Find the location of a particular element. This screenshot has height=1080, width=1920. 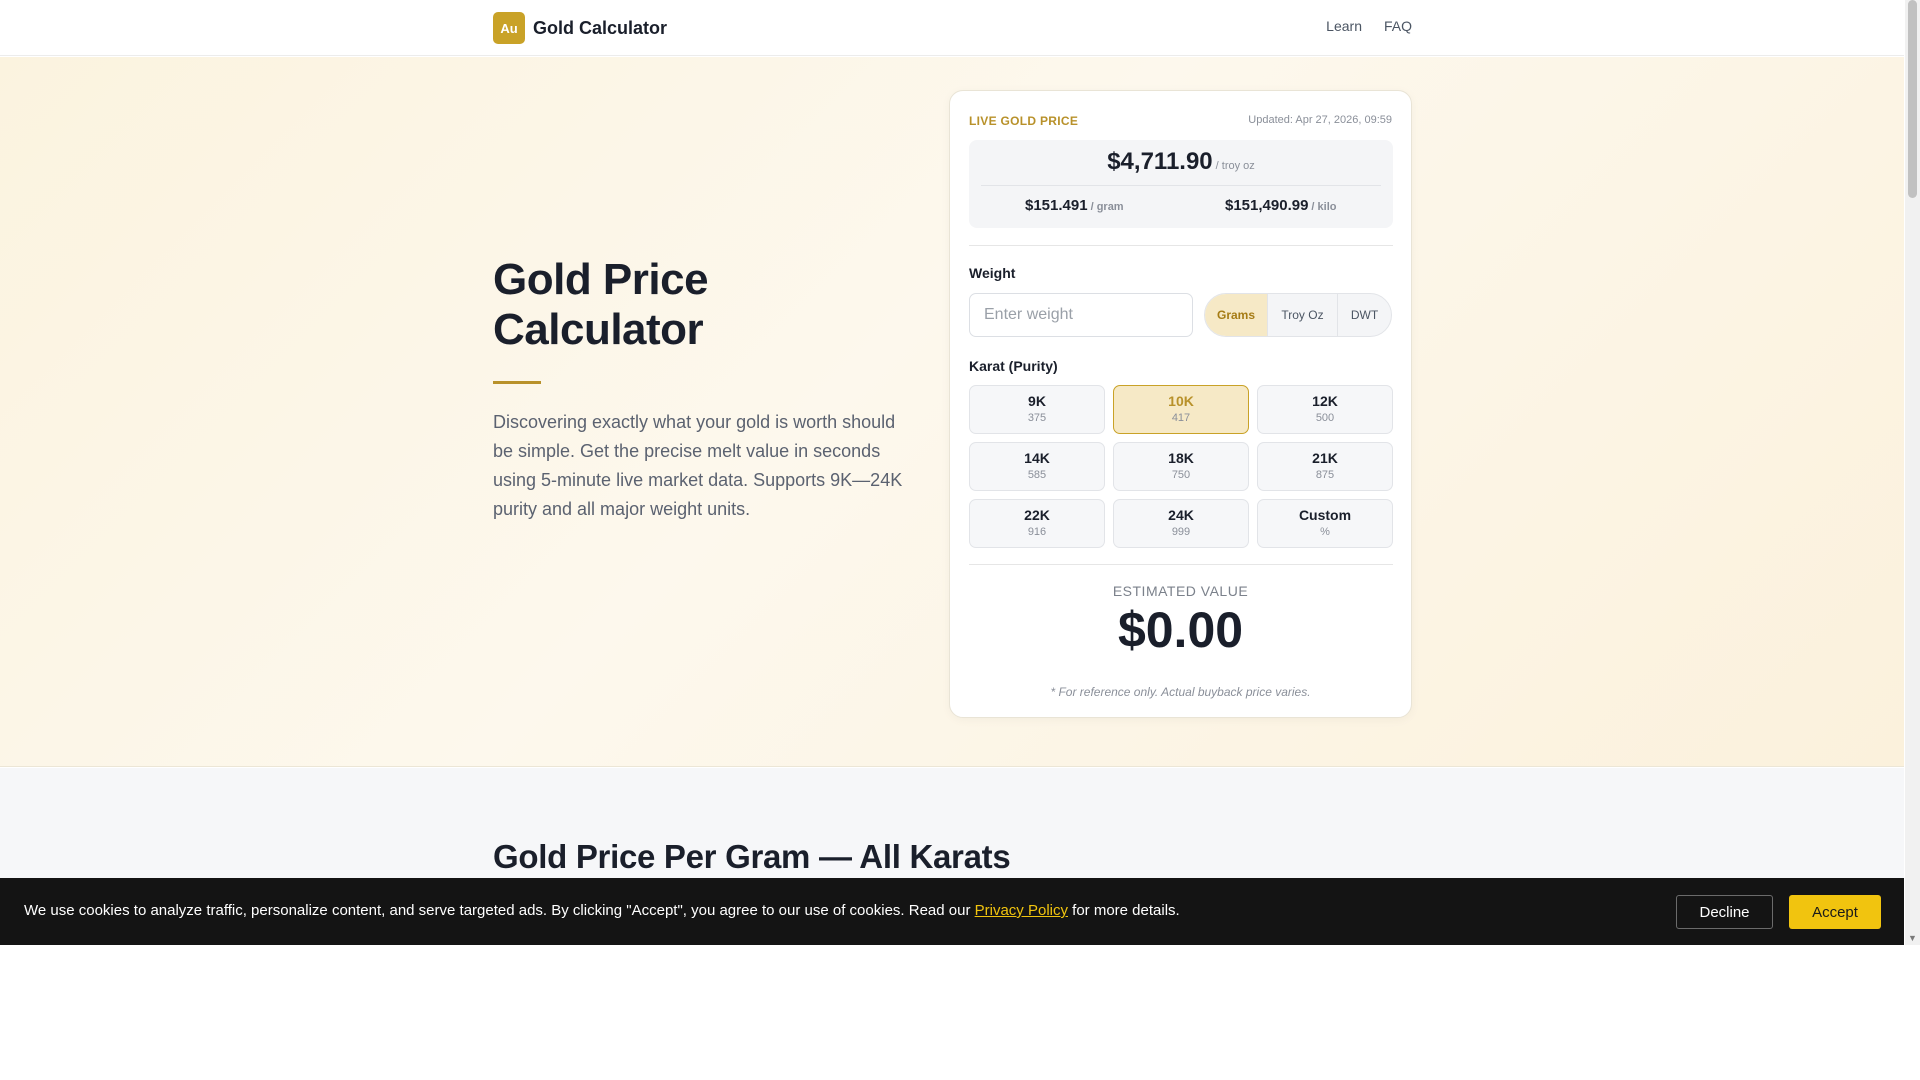

unit-troy-oz-button: Troy Oz is located at coordinates (1302, 315).